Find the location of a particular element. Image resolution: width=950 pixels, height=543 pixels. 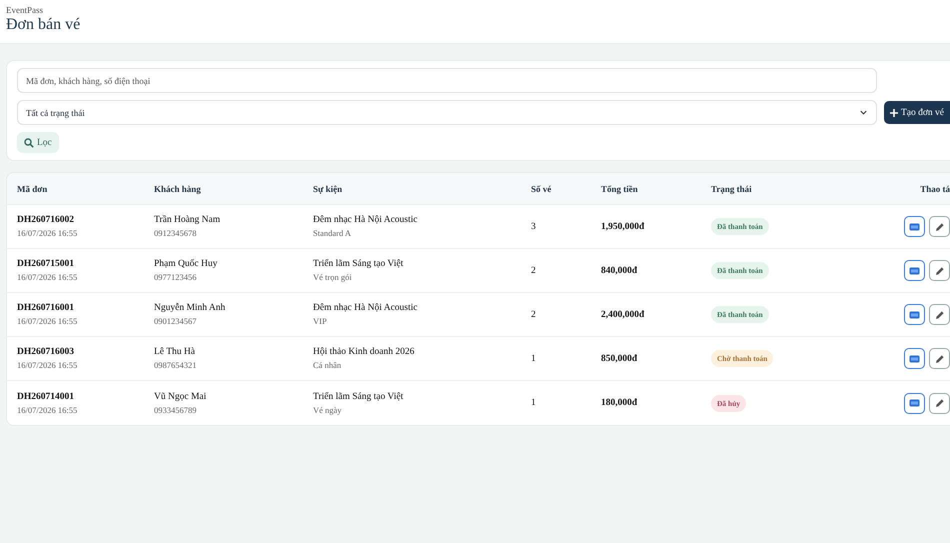

order-id: DH260716002 is located at coordinates (46, 220).